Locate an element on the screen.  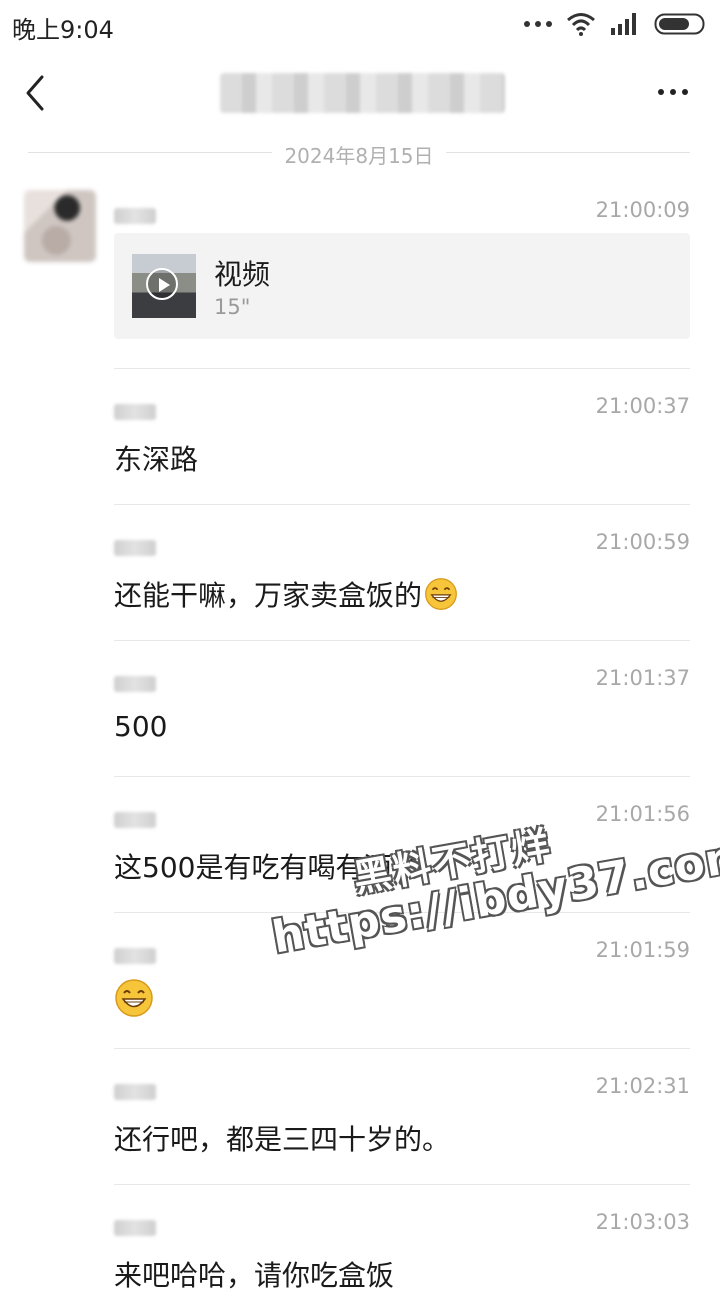
battery-icon is located at coordinates (679, 24).